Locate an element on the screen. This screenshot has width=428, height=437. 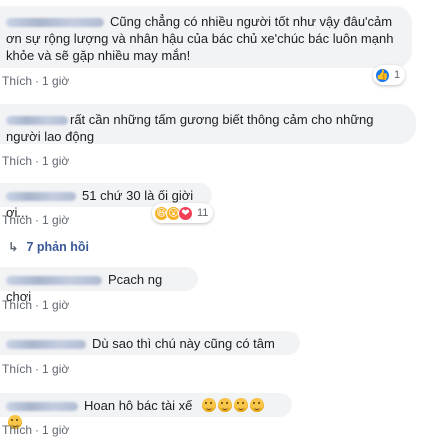
comment-bubble: Pcach ng chơi is located at coordinates (99, 285).